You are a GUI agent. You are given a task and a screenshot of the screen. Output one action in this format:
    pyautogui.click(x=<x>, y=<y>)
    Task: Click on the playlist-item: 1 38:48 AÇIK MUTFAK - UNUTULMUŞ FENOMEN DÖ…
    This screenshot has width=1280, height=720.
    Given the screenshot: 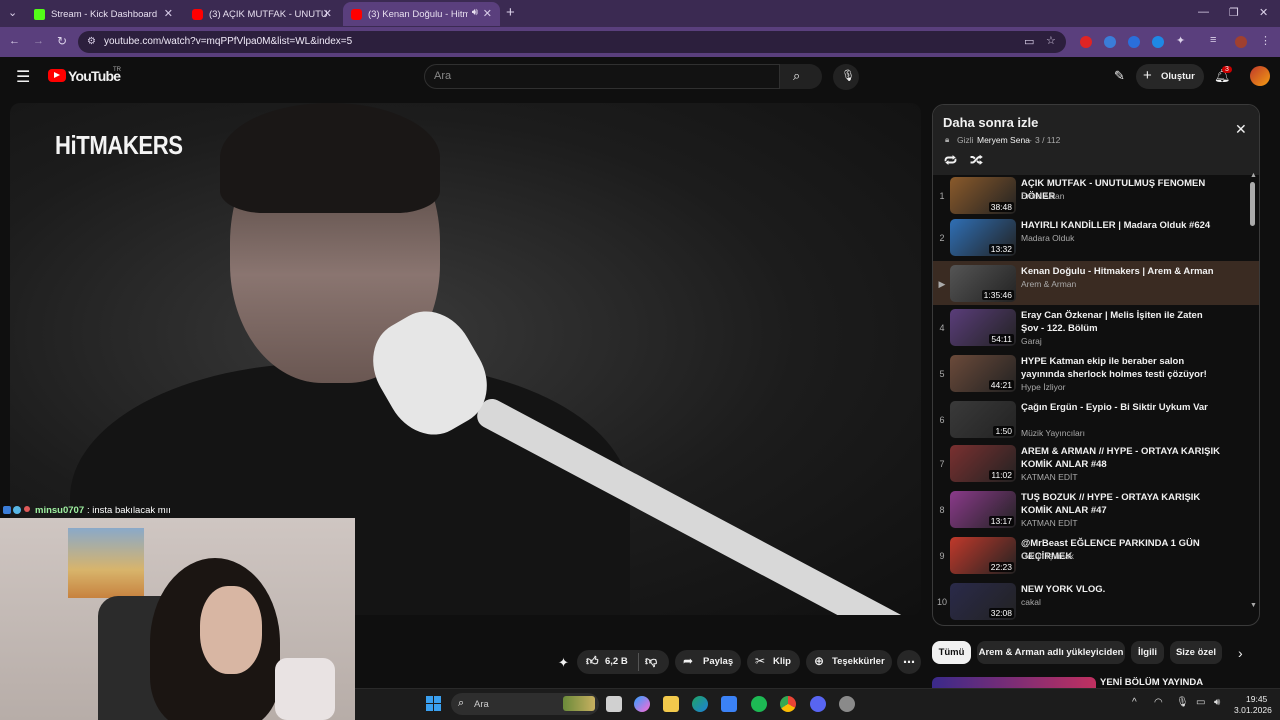 What is the action you would take?
    pyautogui.click(x=1096, y=195)
    